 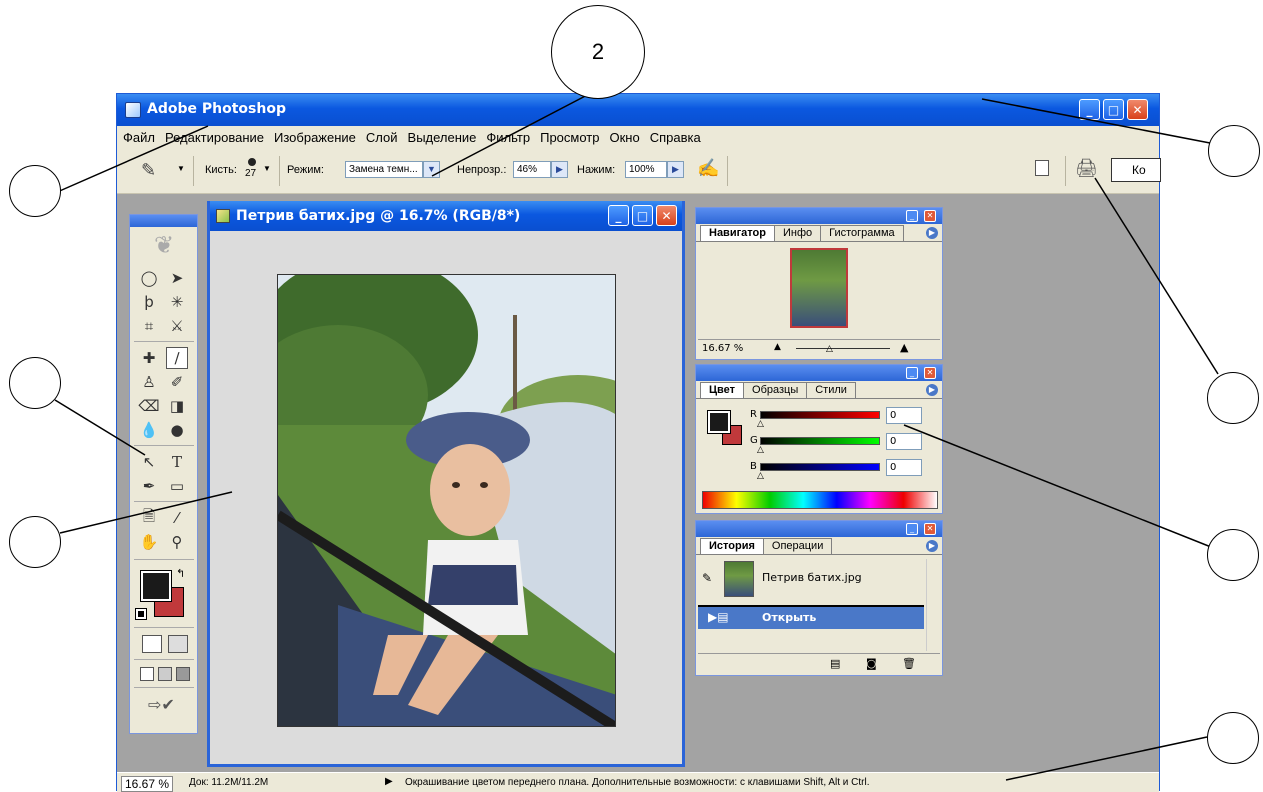 I want to click on document-titlebar: Петрив батих.jpg @ 16.7% (RGB/8*) _ □ ✕, so click(x=446, y=216).